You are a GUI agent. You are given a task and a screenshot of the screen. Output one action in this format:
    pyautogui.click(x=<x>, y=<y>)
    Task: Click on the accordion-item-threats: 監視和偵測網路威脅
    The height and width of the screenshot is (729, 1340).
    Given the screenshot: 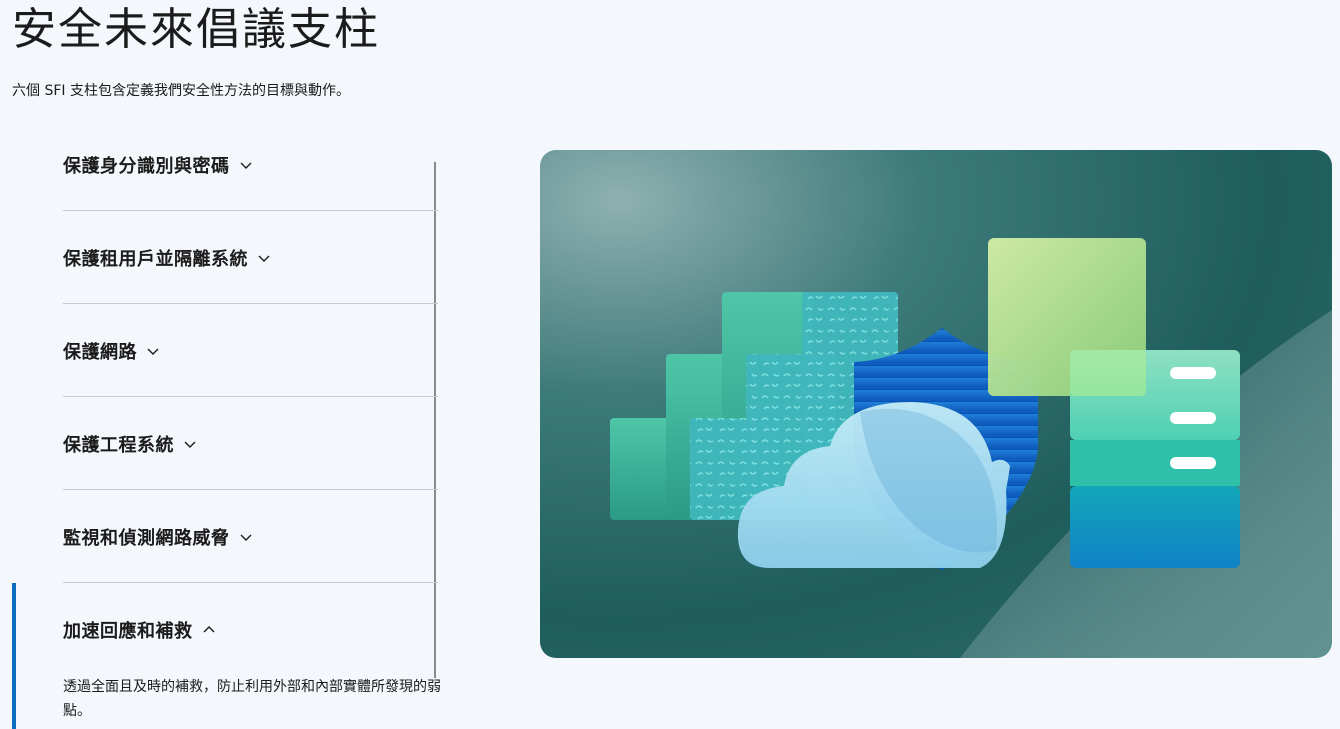 What is the action you would take?
    pyautogui.click(x=250, y=536)
    